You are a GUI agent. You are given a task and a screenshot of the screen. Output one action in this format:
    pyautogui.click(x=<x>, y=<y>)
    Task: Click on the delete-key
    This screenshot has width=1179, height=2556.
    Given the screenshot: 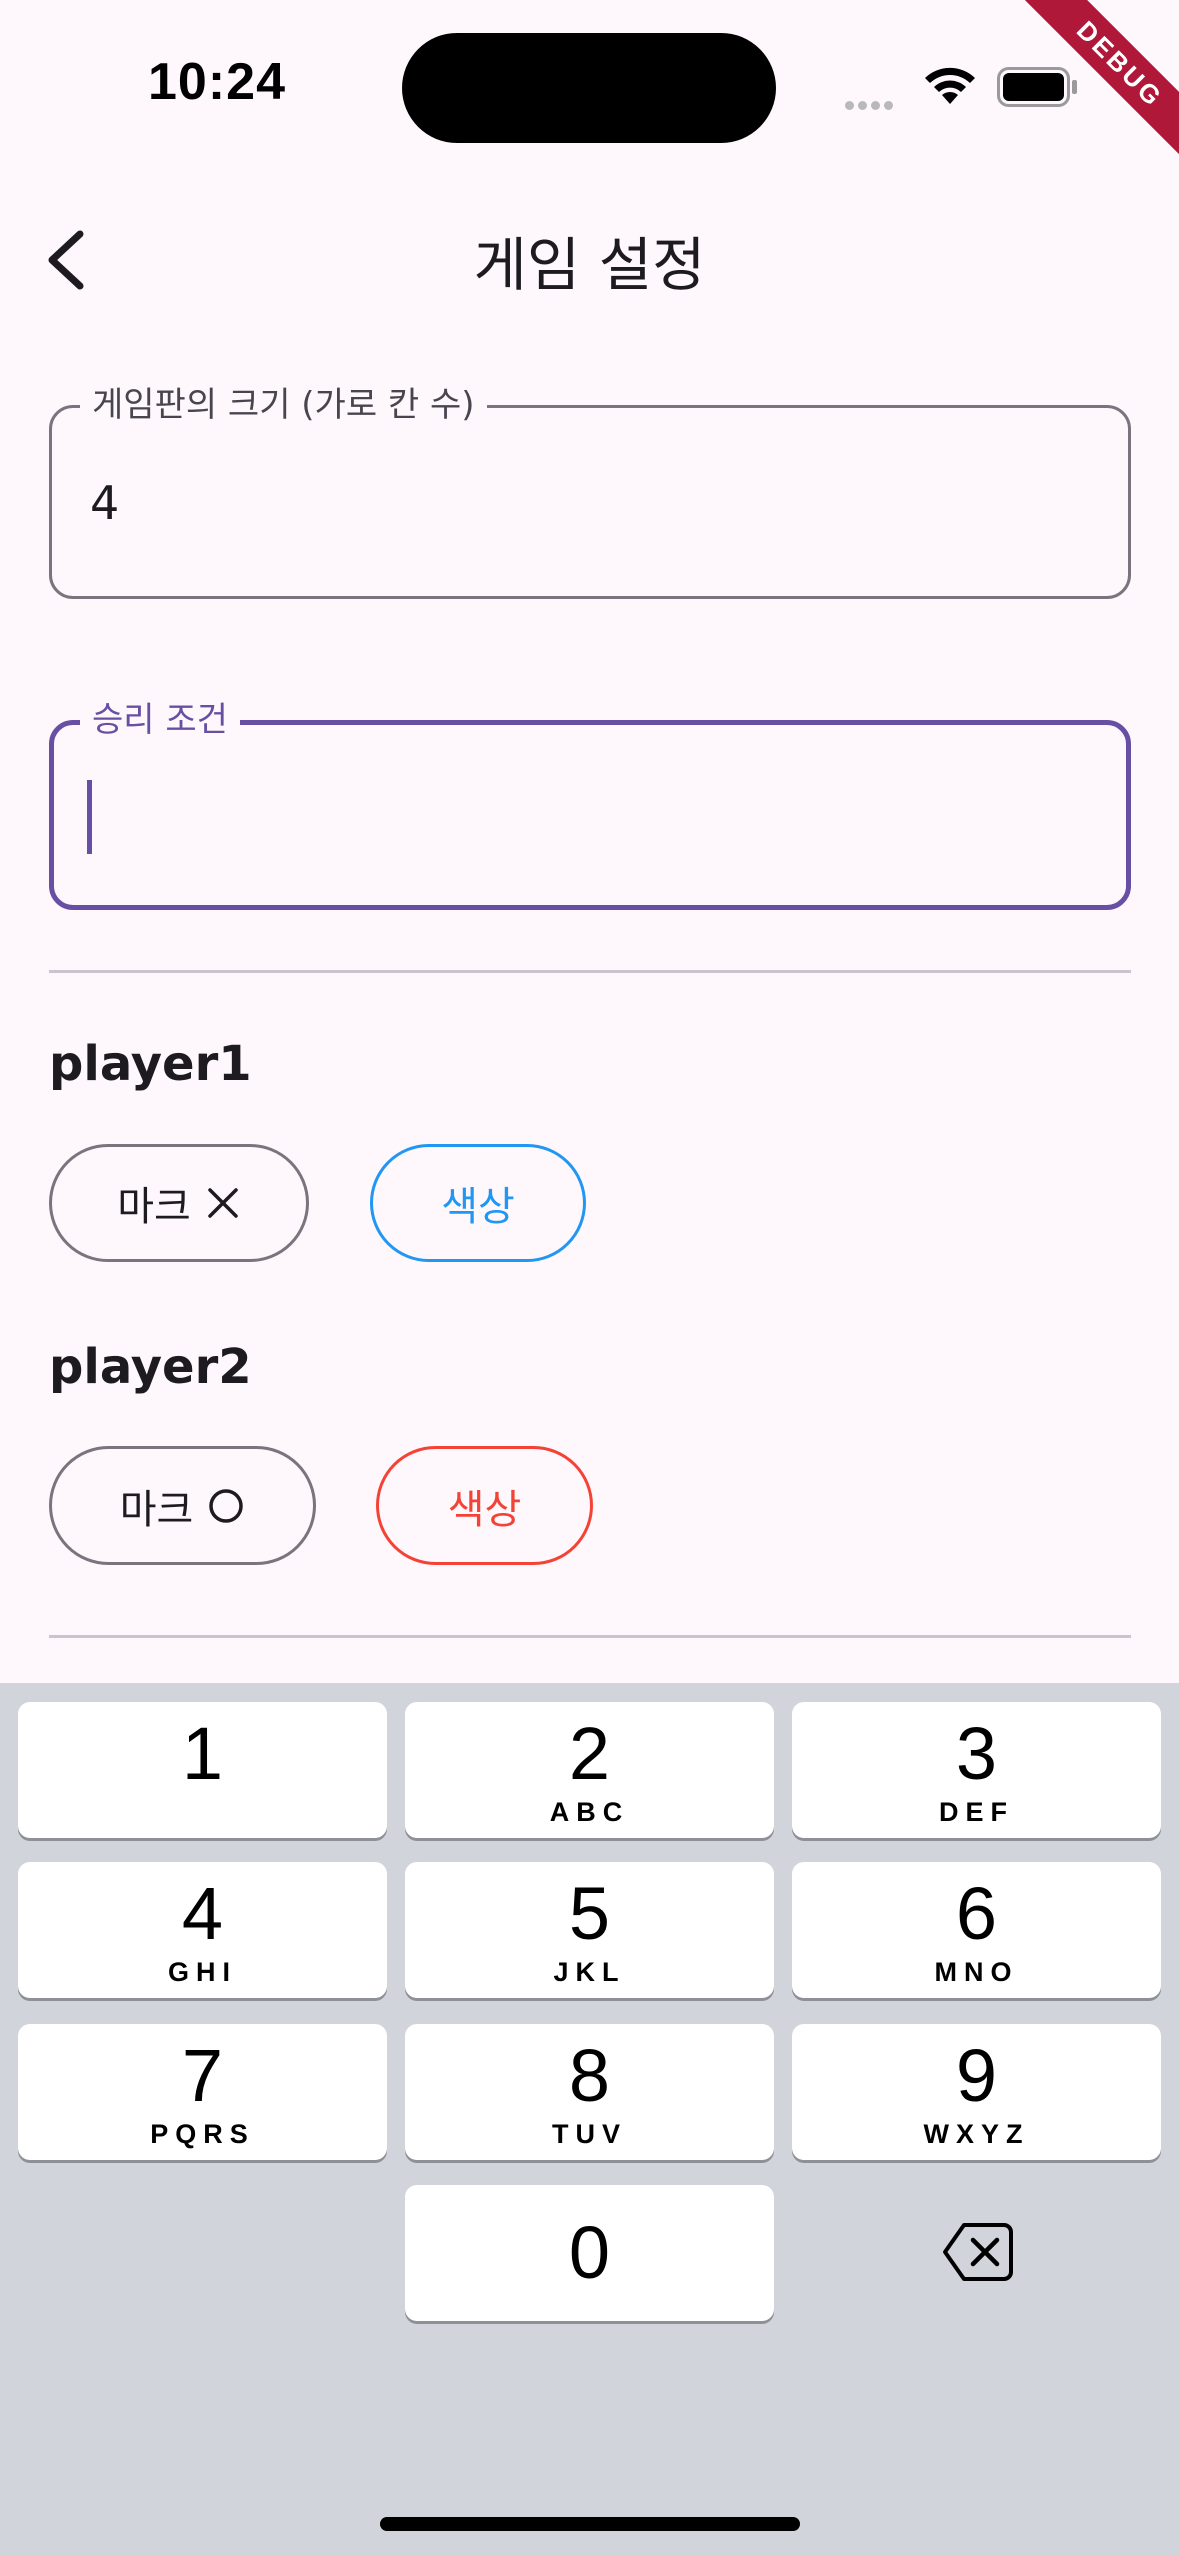 What is the action you would take?
    pyautogui.click(x=976, y=2253)
    